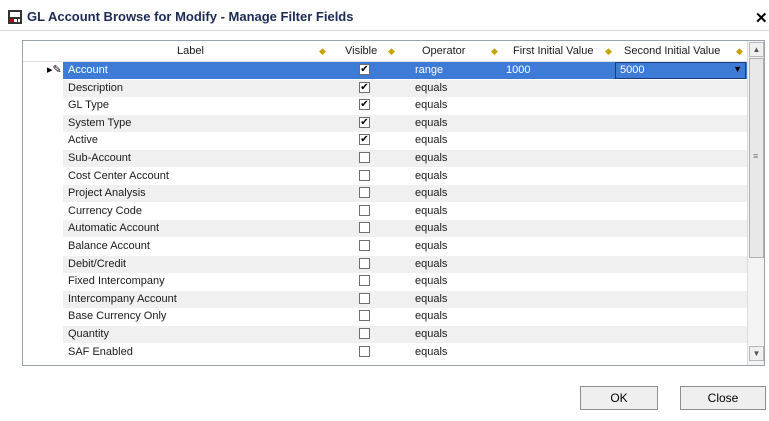 This screenshot has width=769, height=421. I want to click on table-row: Sub-Account equals, so click(385, 158).